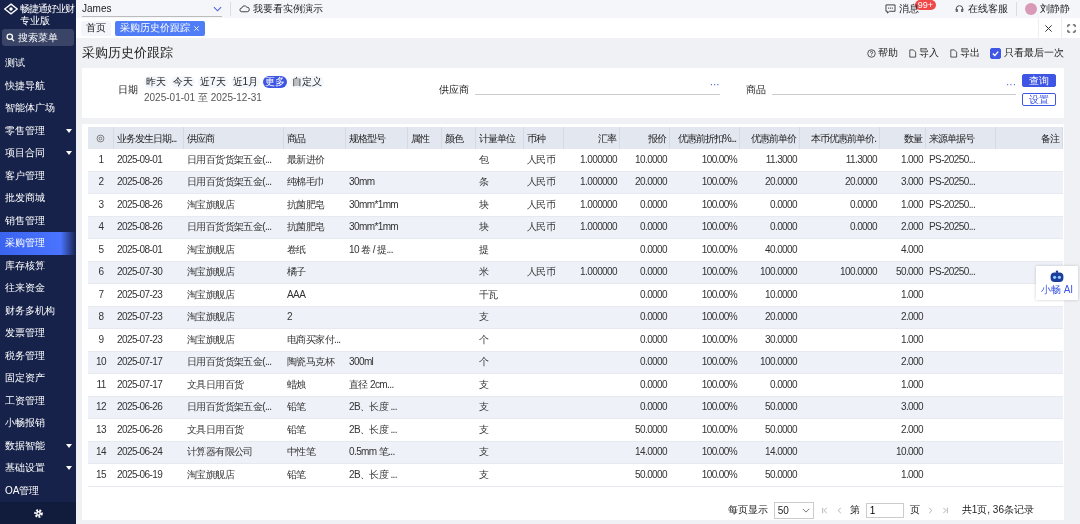 Image resolution: width=1080 pixels, height=524 pixels. I want to click on table-cell: 50.0000, so click(781, 407).